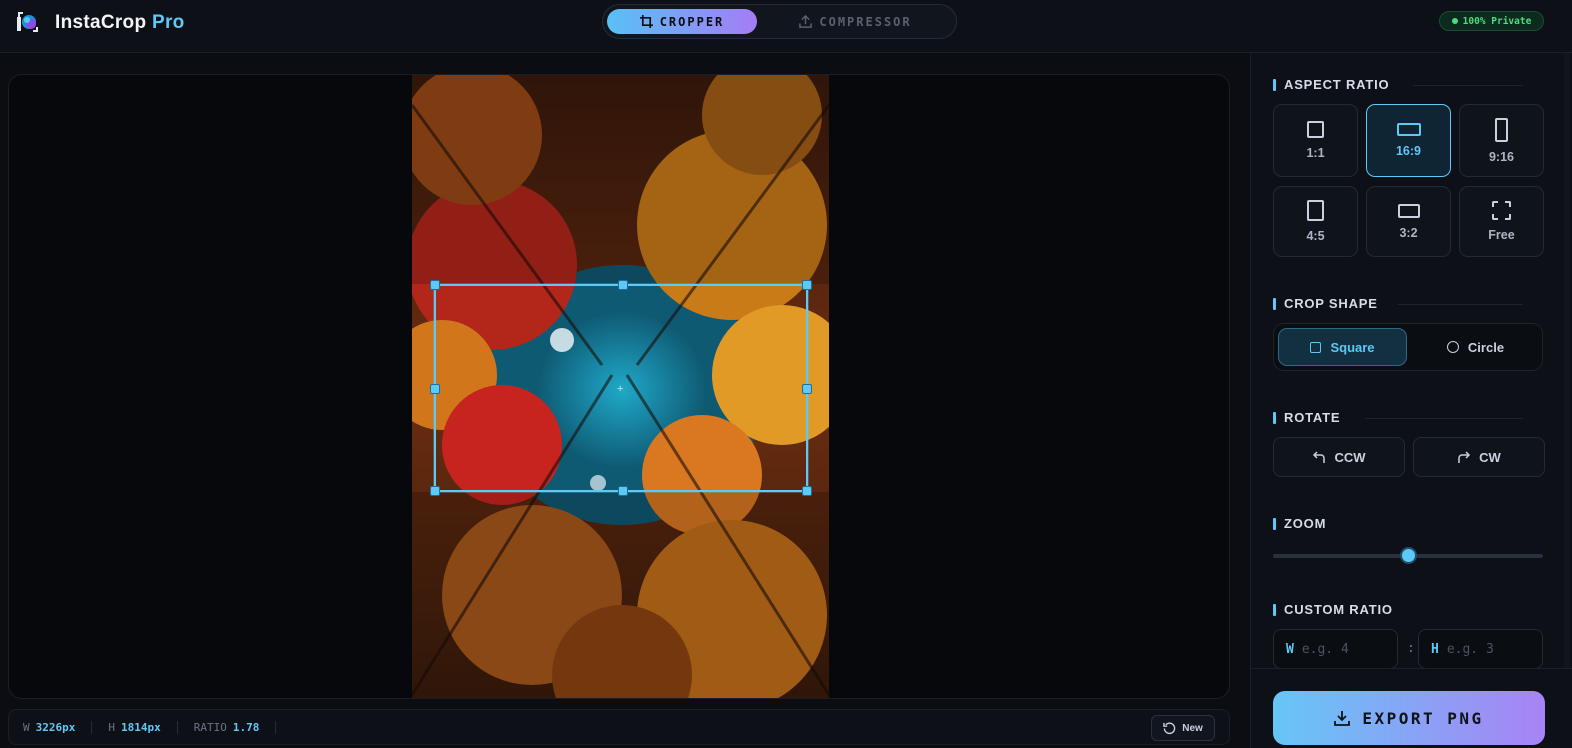 The width and height of the screenshot is (1572, 748). Describe the element at coordinates (1319, 457) in the screenshot. I see `rotate-left-icon` at that location.